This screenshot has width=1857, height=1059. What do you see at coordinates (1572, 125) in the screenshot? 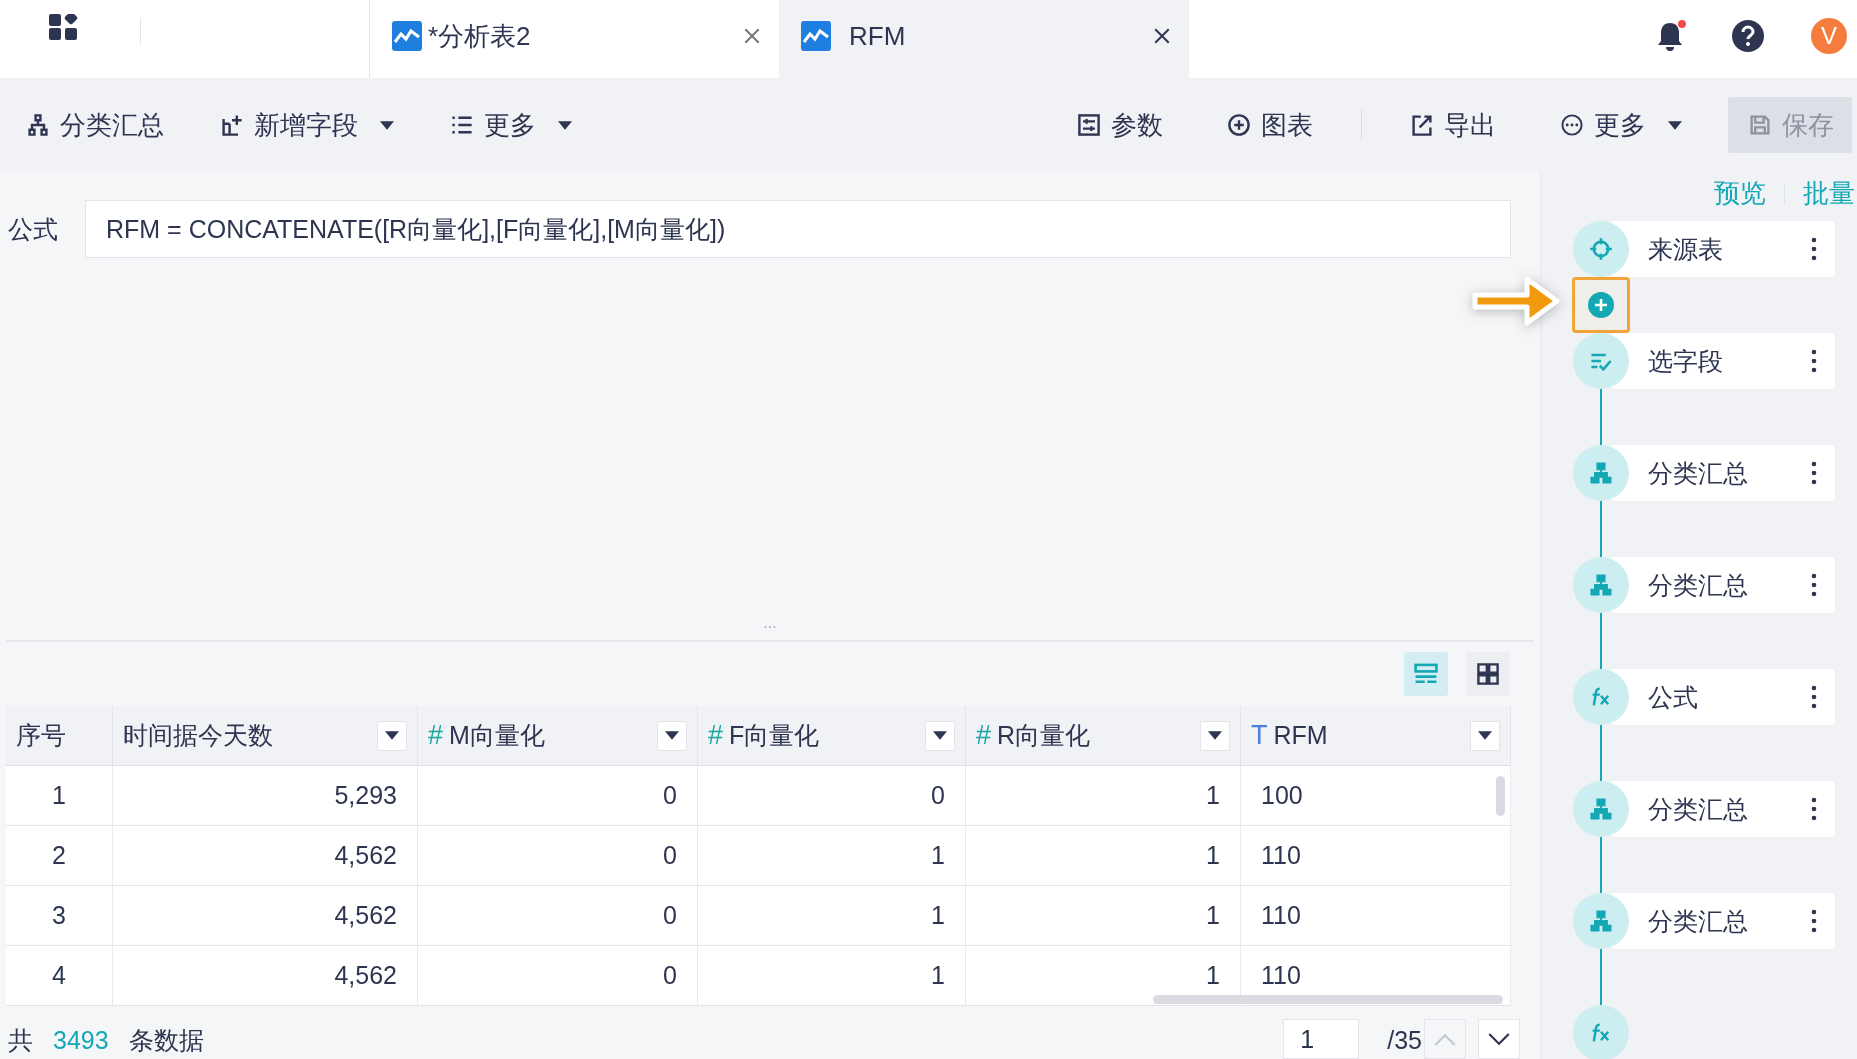
I see `more-circle-icon` at bounding box center [1572, 125].